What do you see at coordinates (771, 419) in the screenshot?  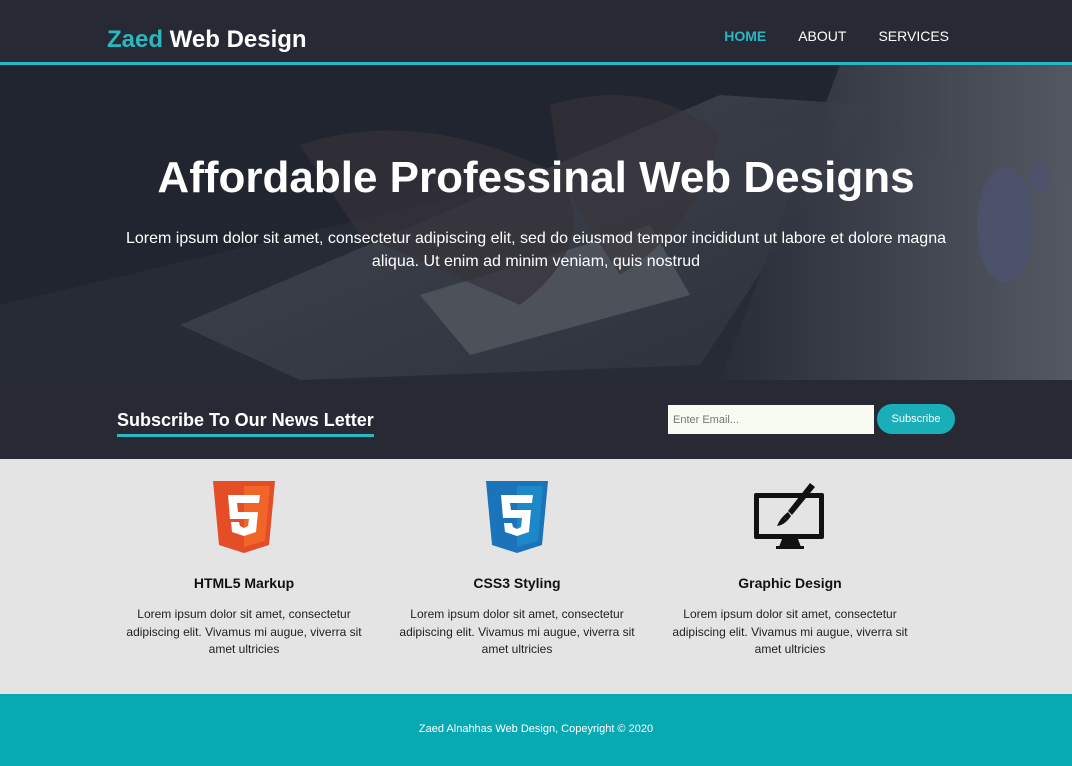 I see `email-input` at bounding box center [771, 419].